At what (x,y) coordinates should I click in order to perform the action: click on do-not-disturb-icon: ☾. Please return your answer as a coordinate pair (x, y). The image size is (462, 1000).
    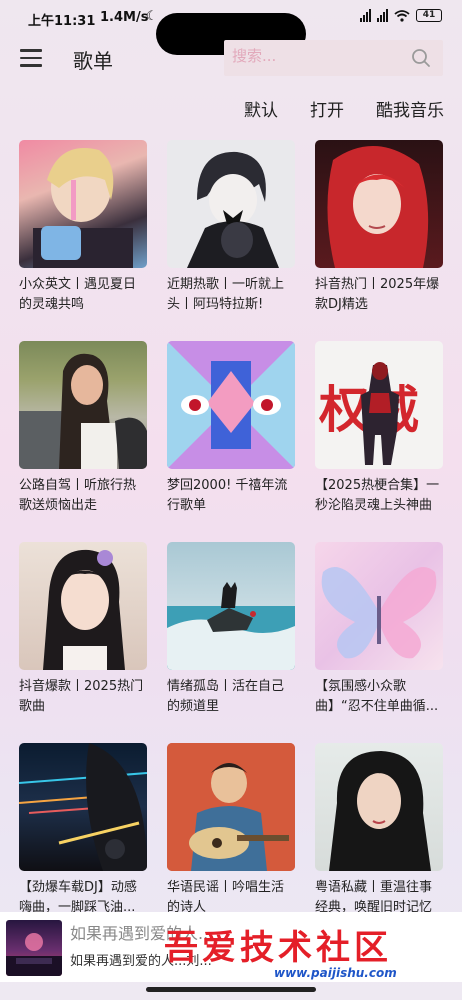
    Looking at the image, I should click on (152, 16).